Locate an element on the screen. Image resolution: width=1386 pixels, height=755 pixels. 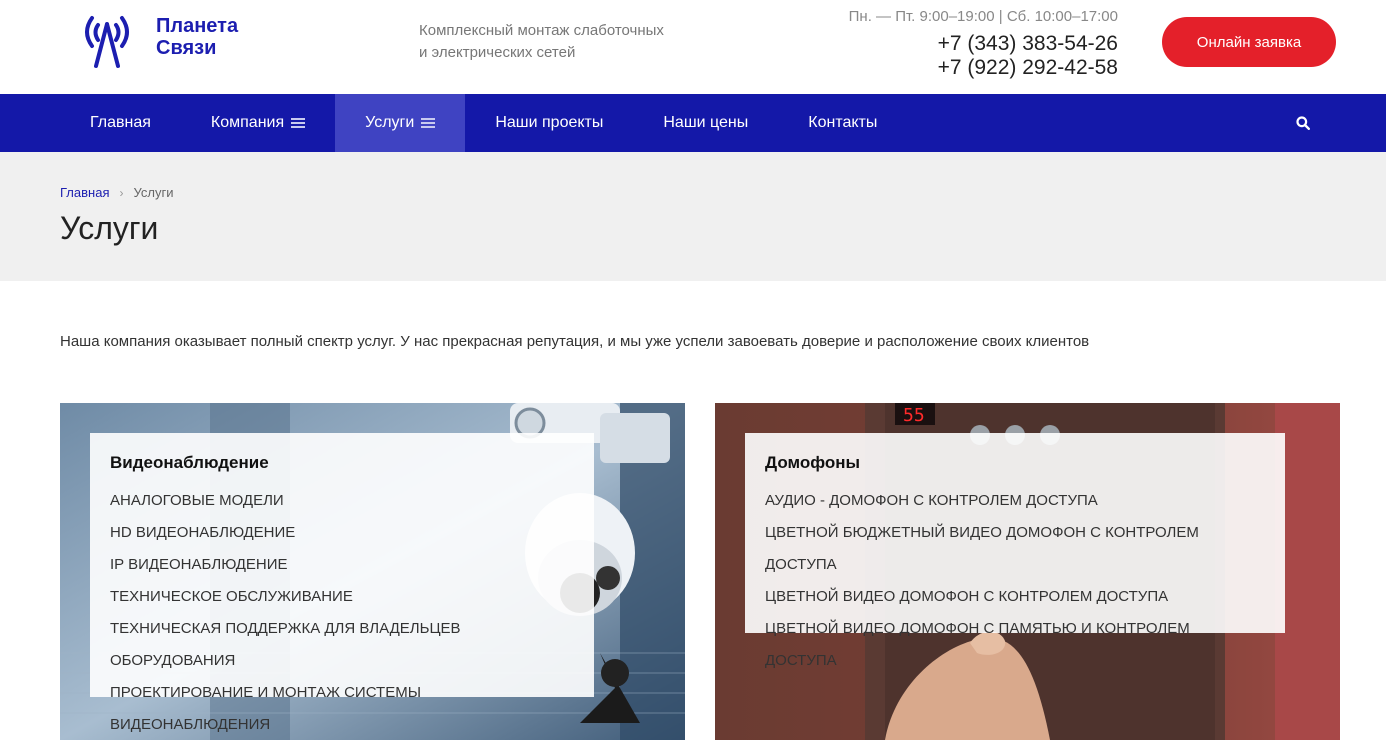
chevron-right-icon: › is located at coordinates (121, 192).